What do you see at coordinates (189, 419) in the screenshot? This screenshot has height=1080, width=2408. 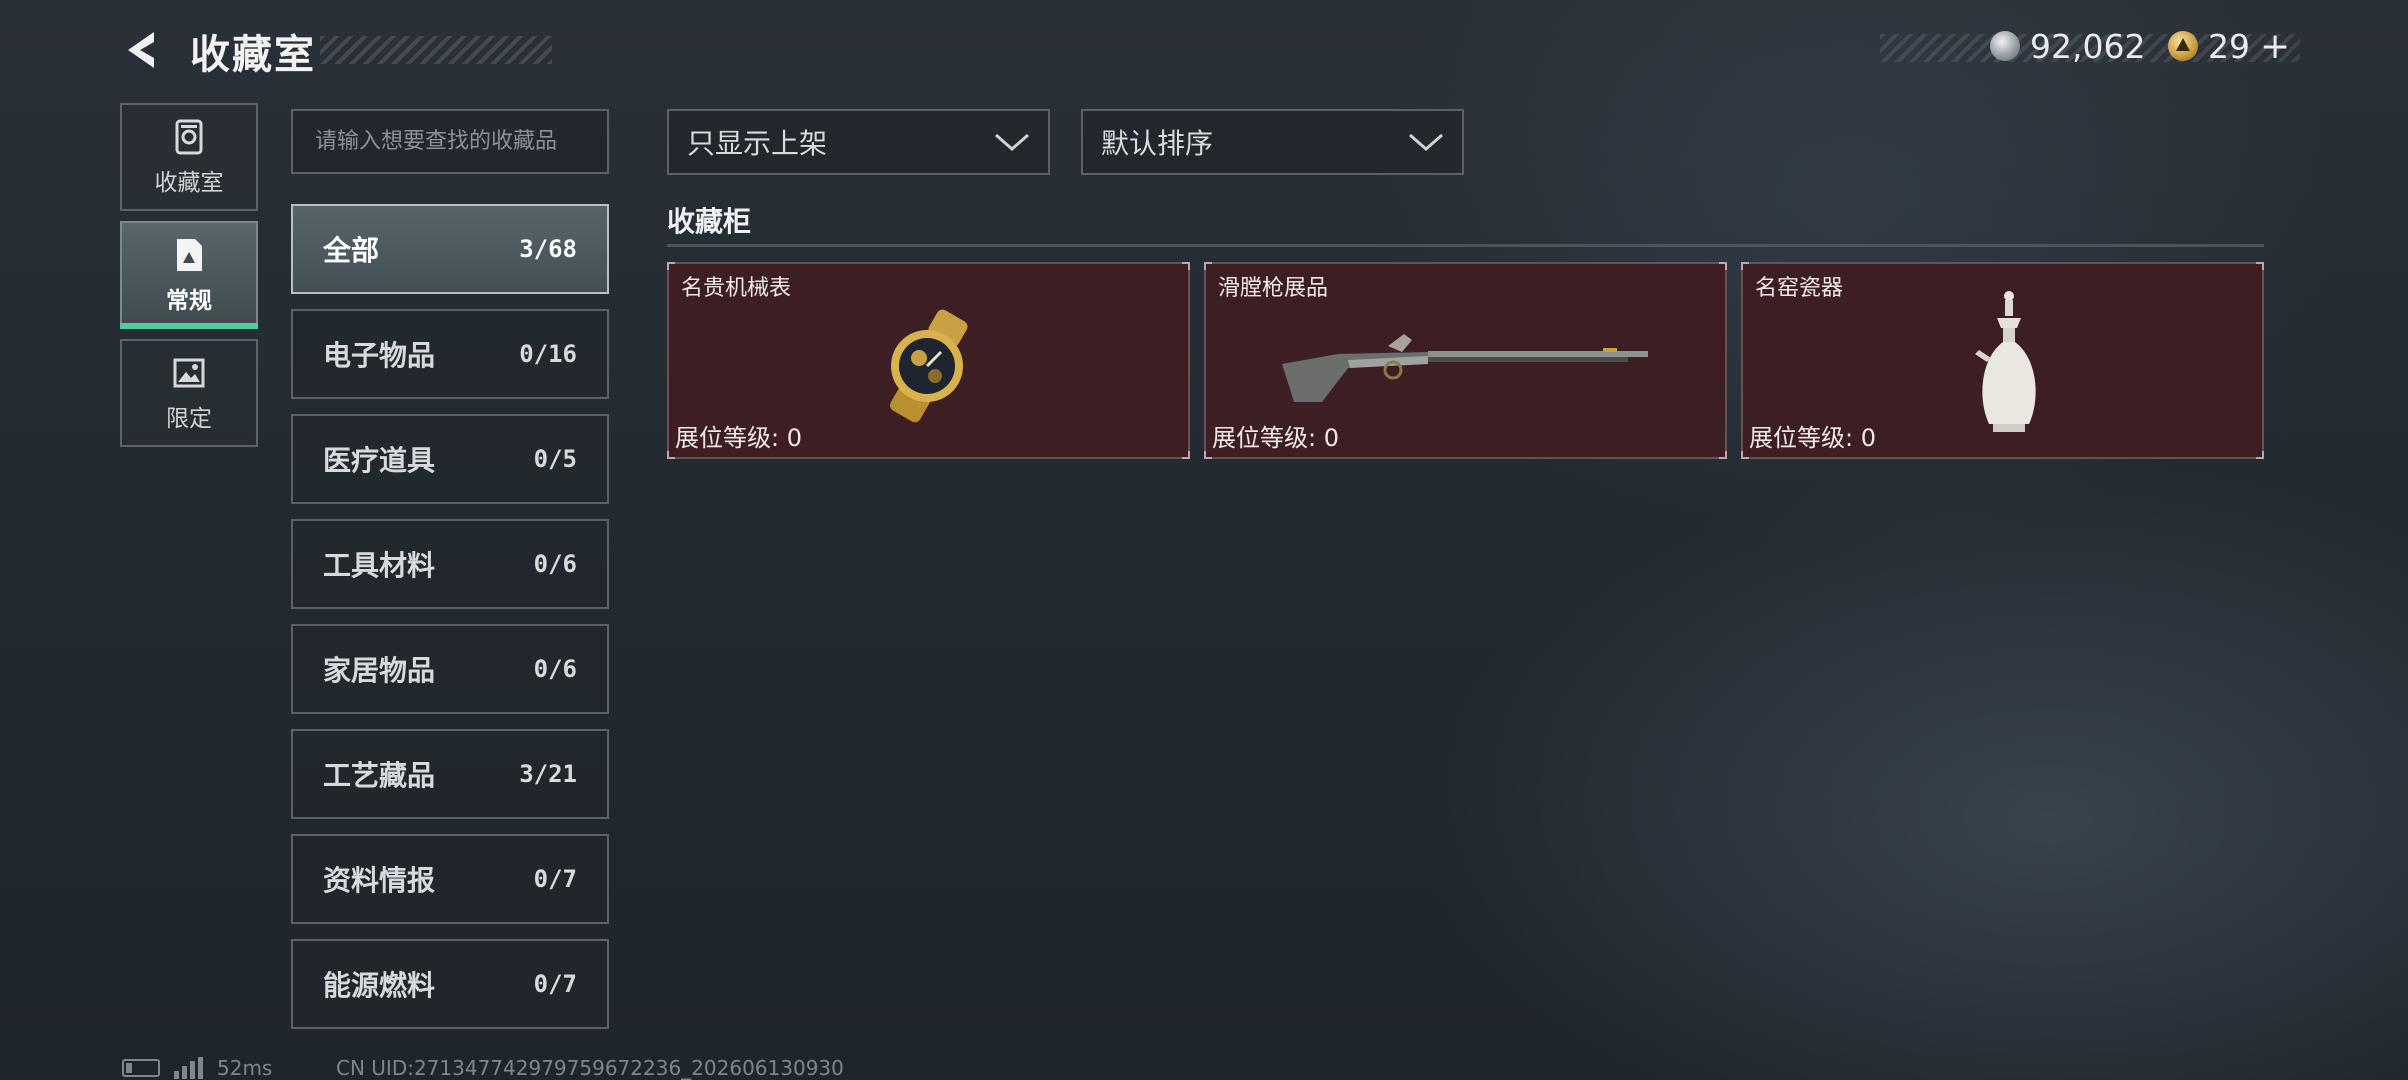 I see `side-tab-label: 限定` at bounding box center [189, 419].